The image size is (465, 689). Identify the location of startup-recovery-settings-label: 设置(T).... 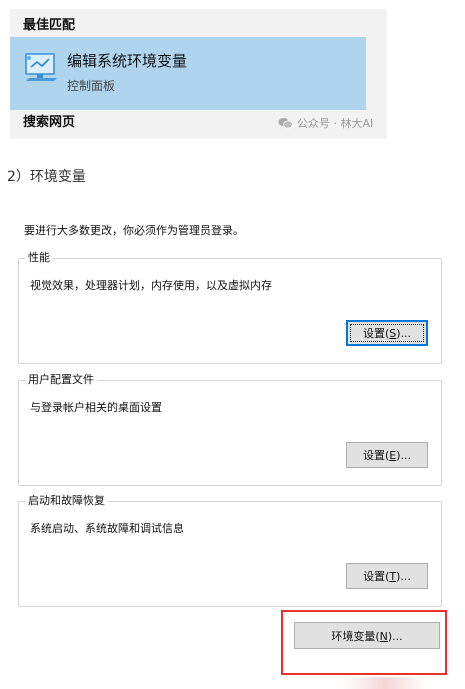
(387, 576).